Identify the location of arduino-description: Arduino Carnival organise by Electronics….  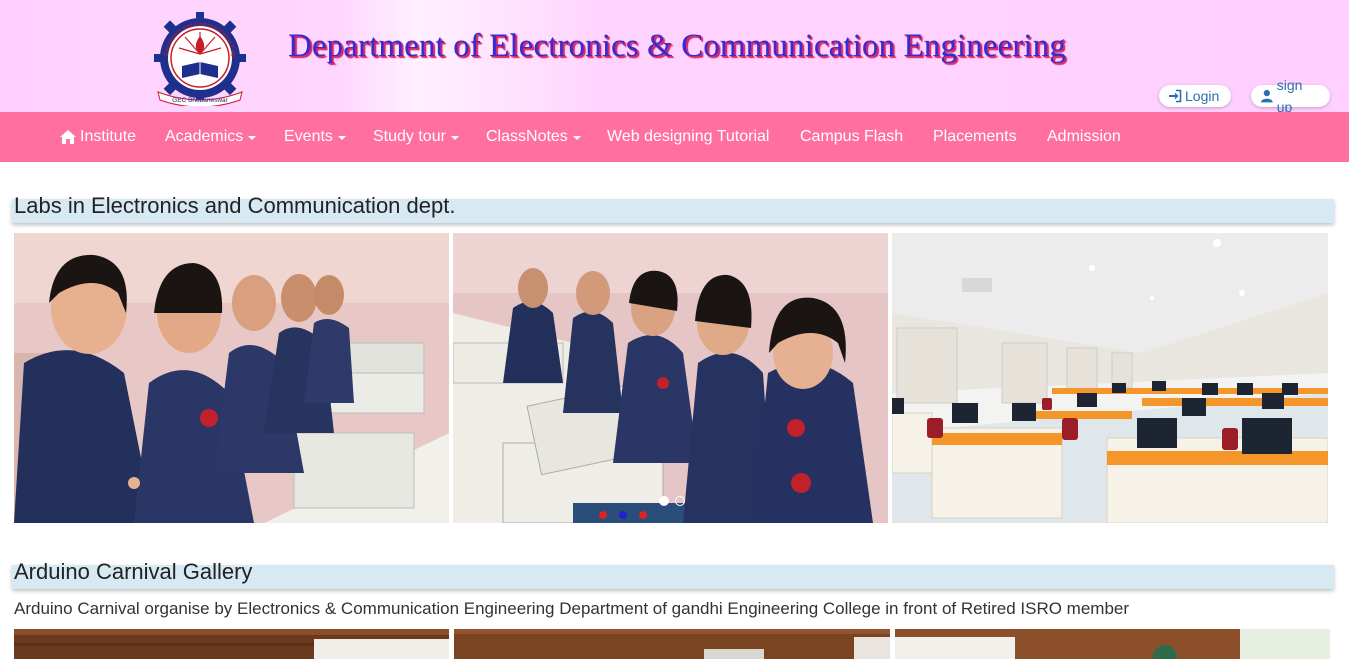
(572, 608).